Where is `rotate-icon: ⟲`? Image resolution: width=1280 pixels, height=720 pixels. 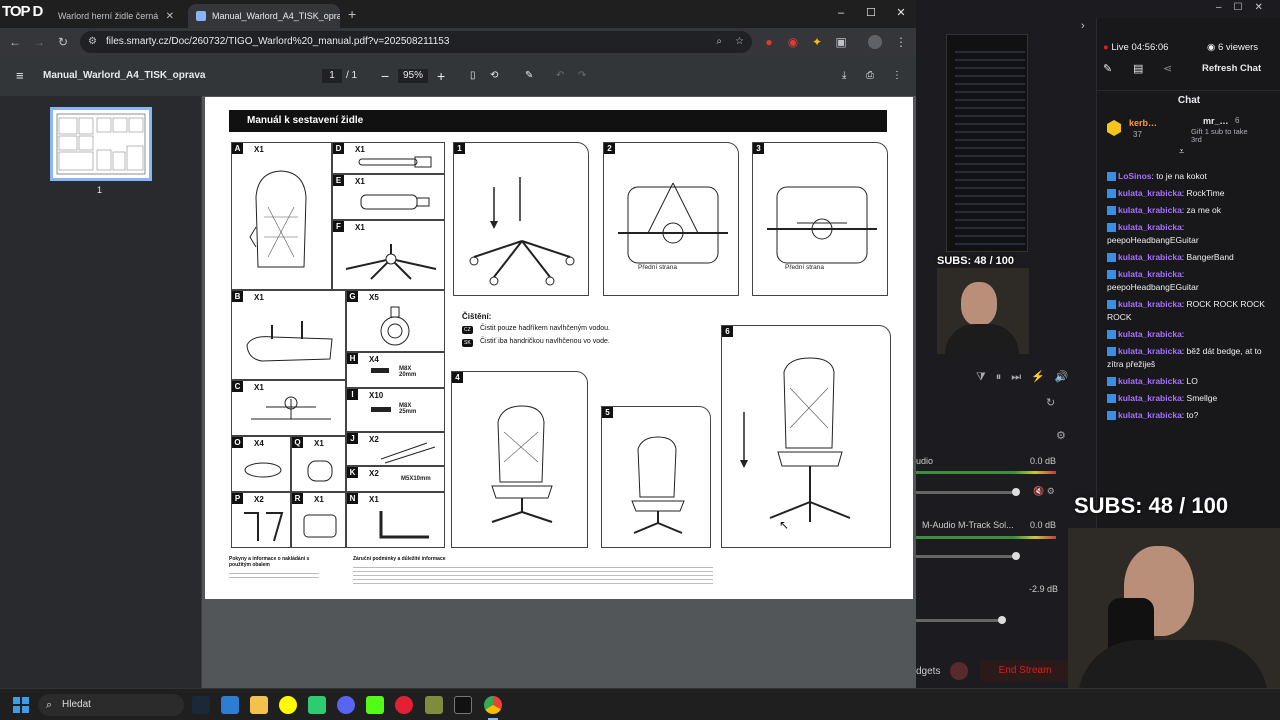 rotate-icon: ⟲ is located at coordinates (494, 76).